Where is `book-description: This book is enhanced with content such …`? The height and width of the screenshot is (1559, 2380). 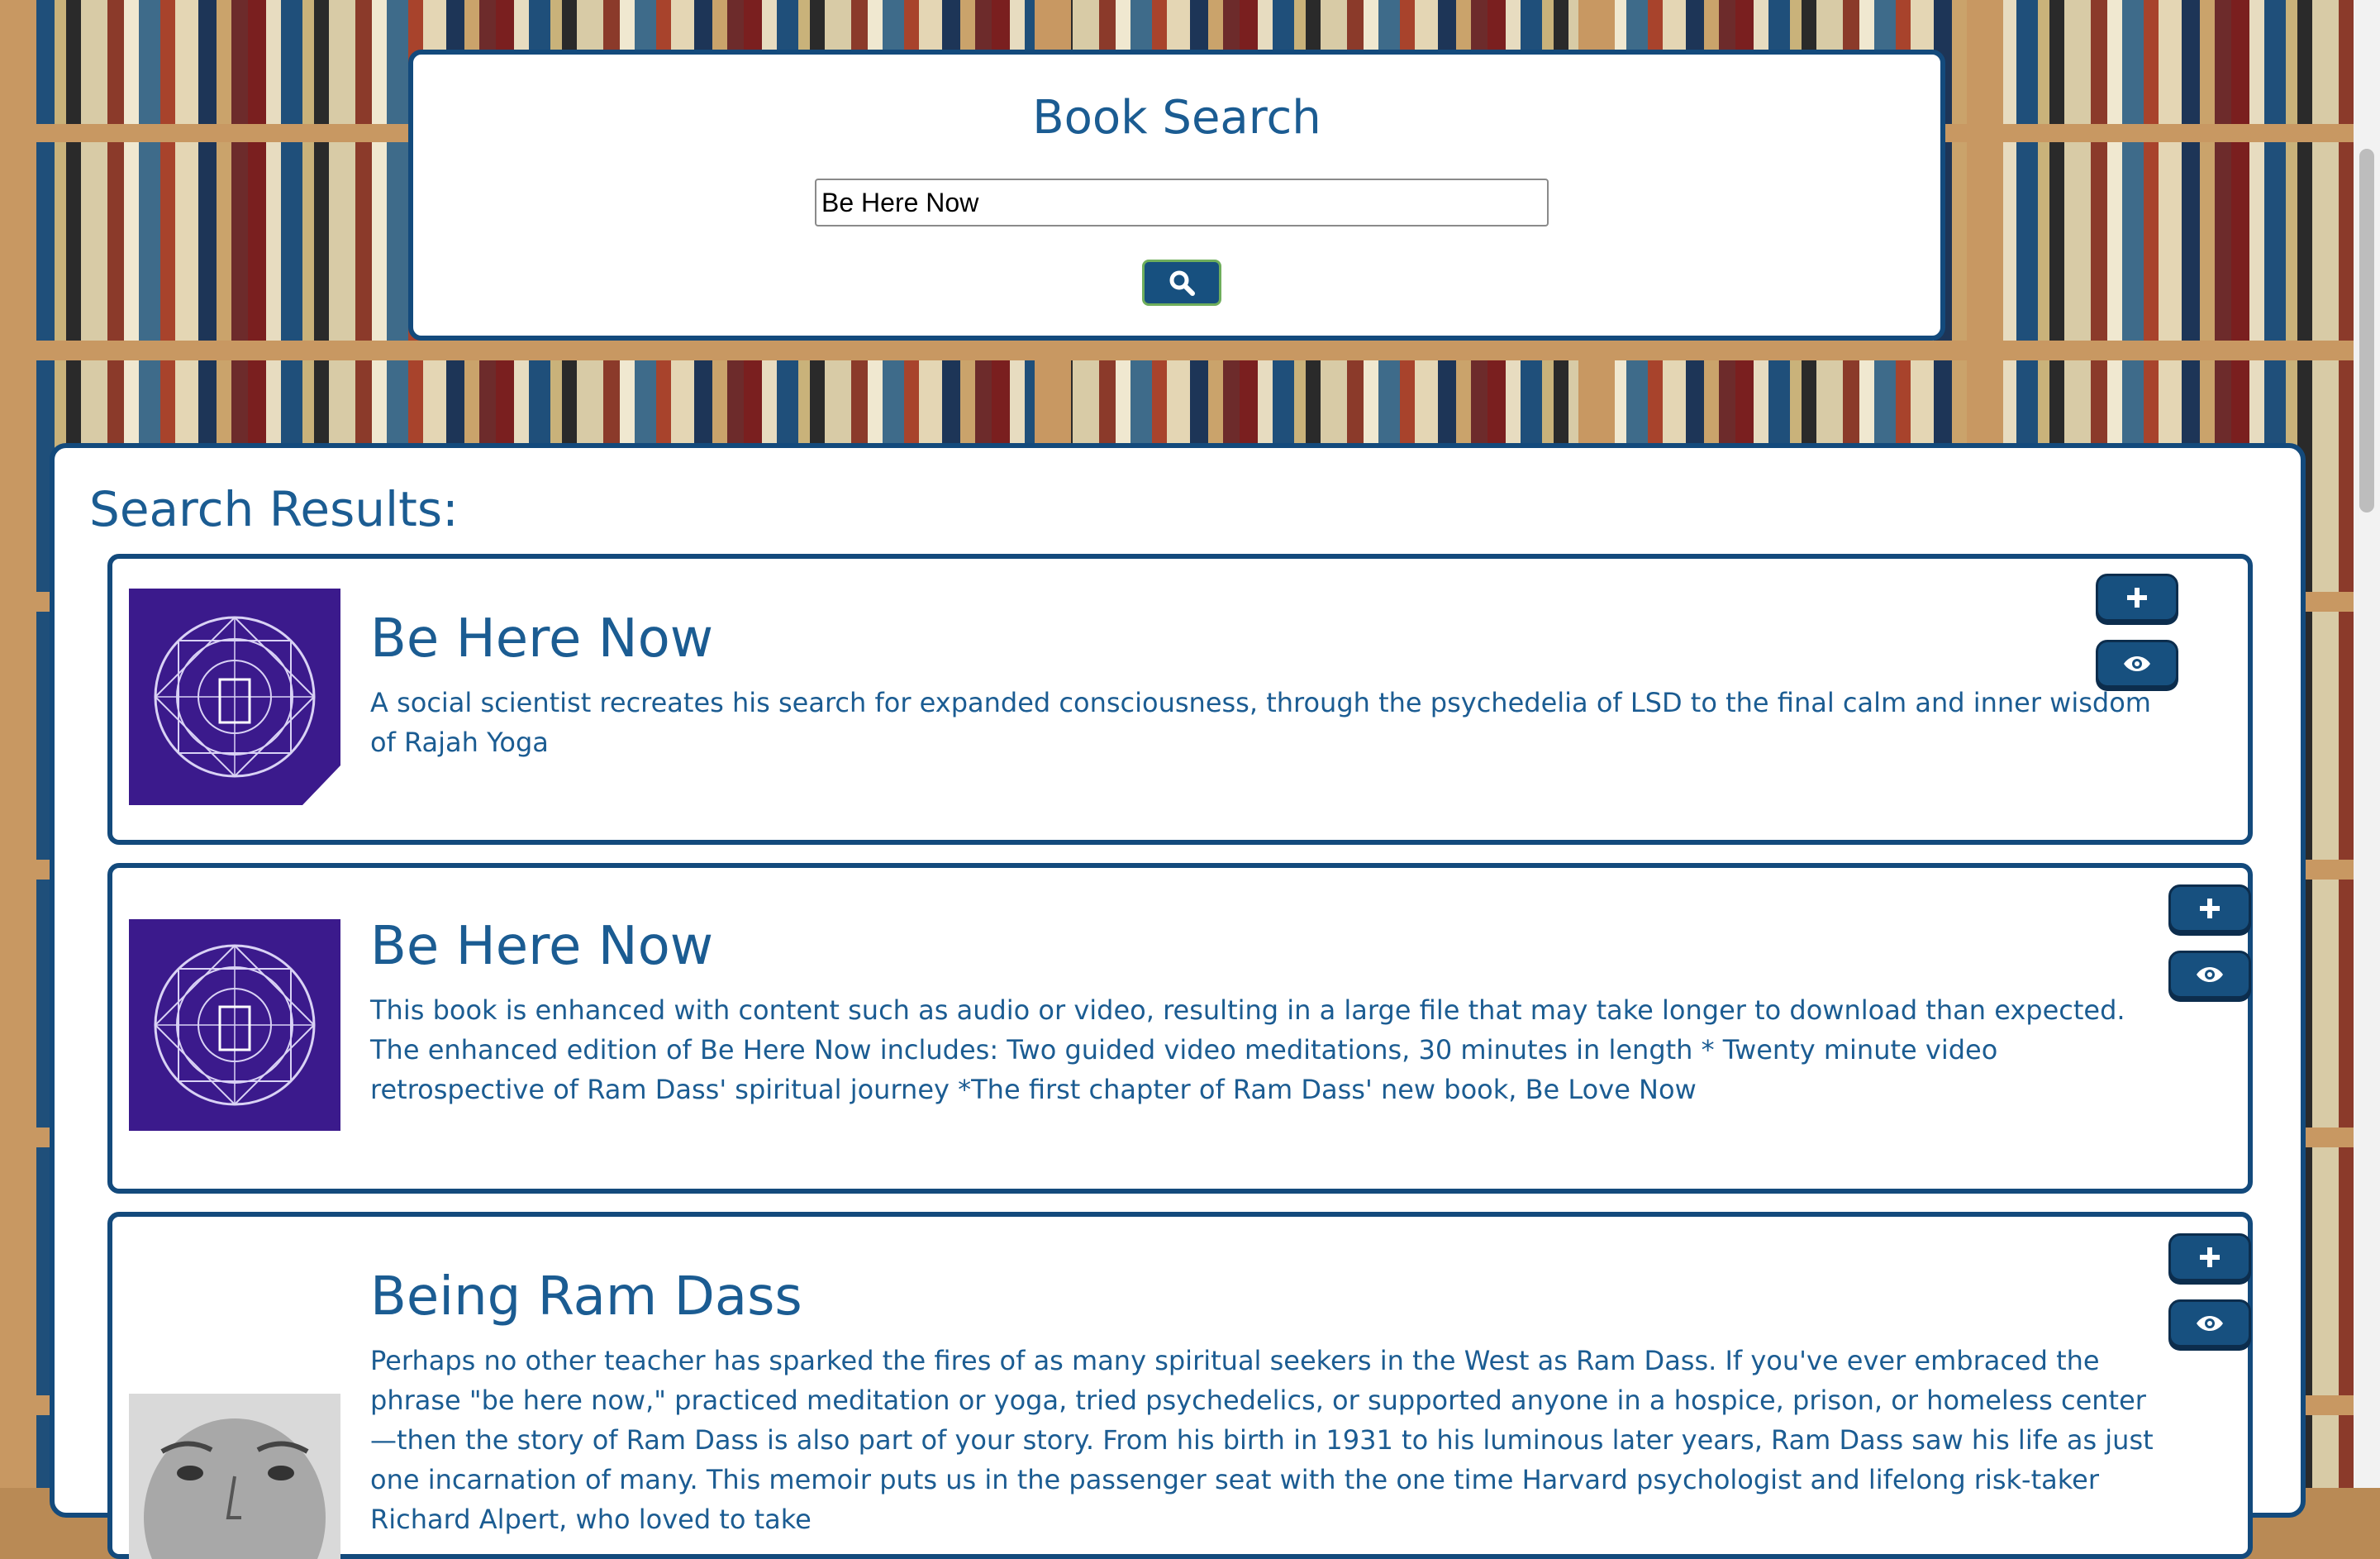
book-description: This book is enhanced with content such … is located at coordinates (1247, 1049).